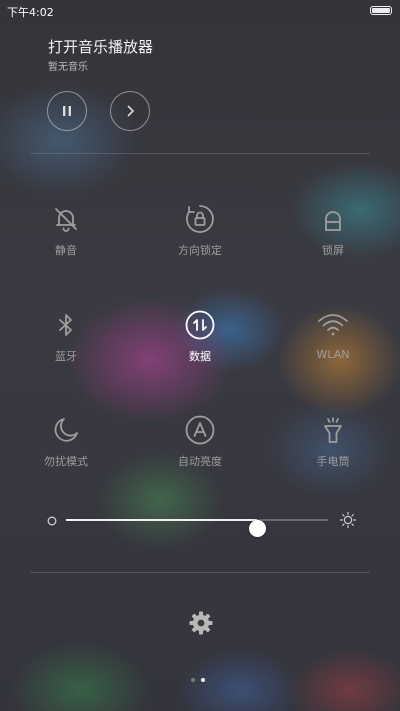 This screenshot has height=711, width=400. What do you see at coordinates (30, 12) in the screenshot?
I see `status-time: 下午4:02` at bounding box center [30, 12].